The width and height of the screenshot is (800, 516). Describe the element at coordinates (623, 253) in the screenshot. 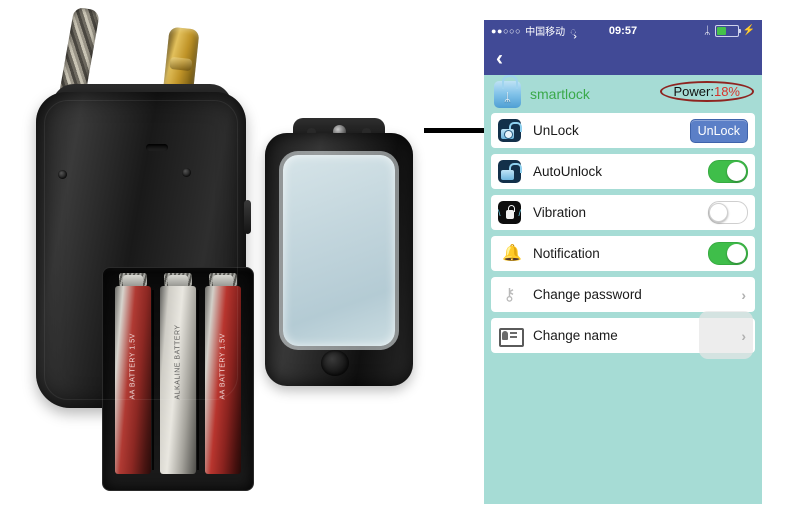

I see `list-item-notification: 🔔 Notification` at that location.